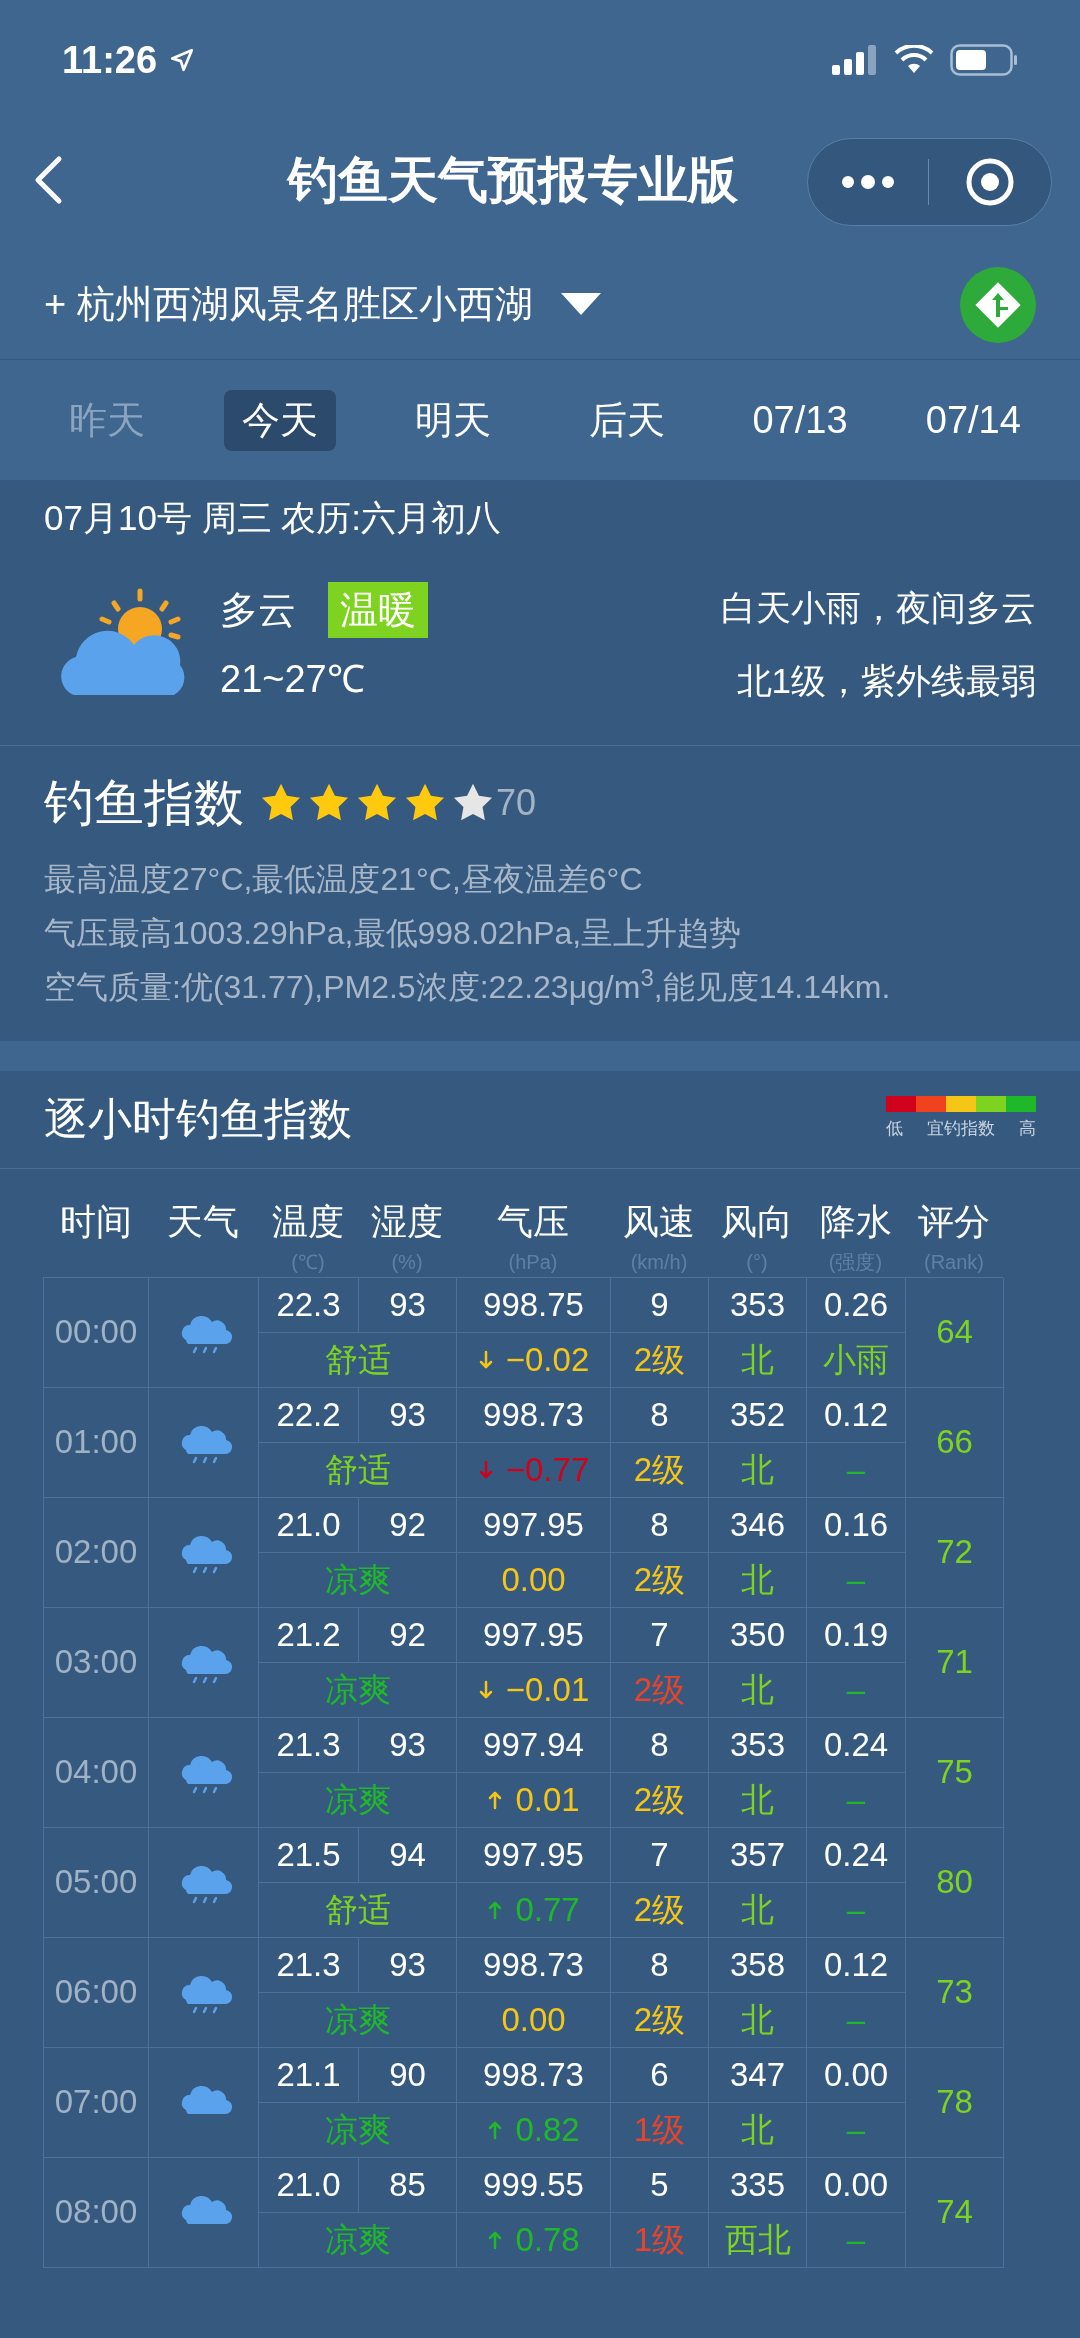  Describe the element at coordinates (758, 1525) in the screenshot. I see `table-cell: 346` at that location.